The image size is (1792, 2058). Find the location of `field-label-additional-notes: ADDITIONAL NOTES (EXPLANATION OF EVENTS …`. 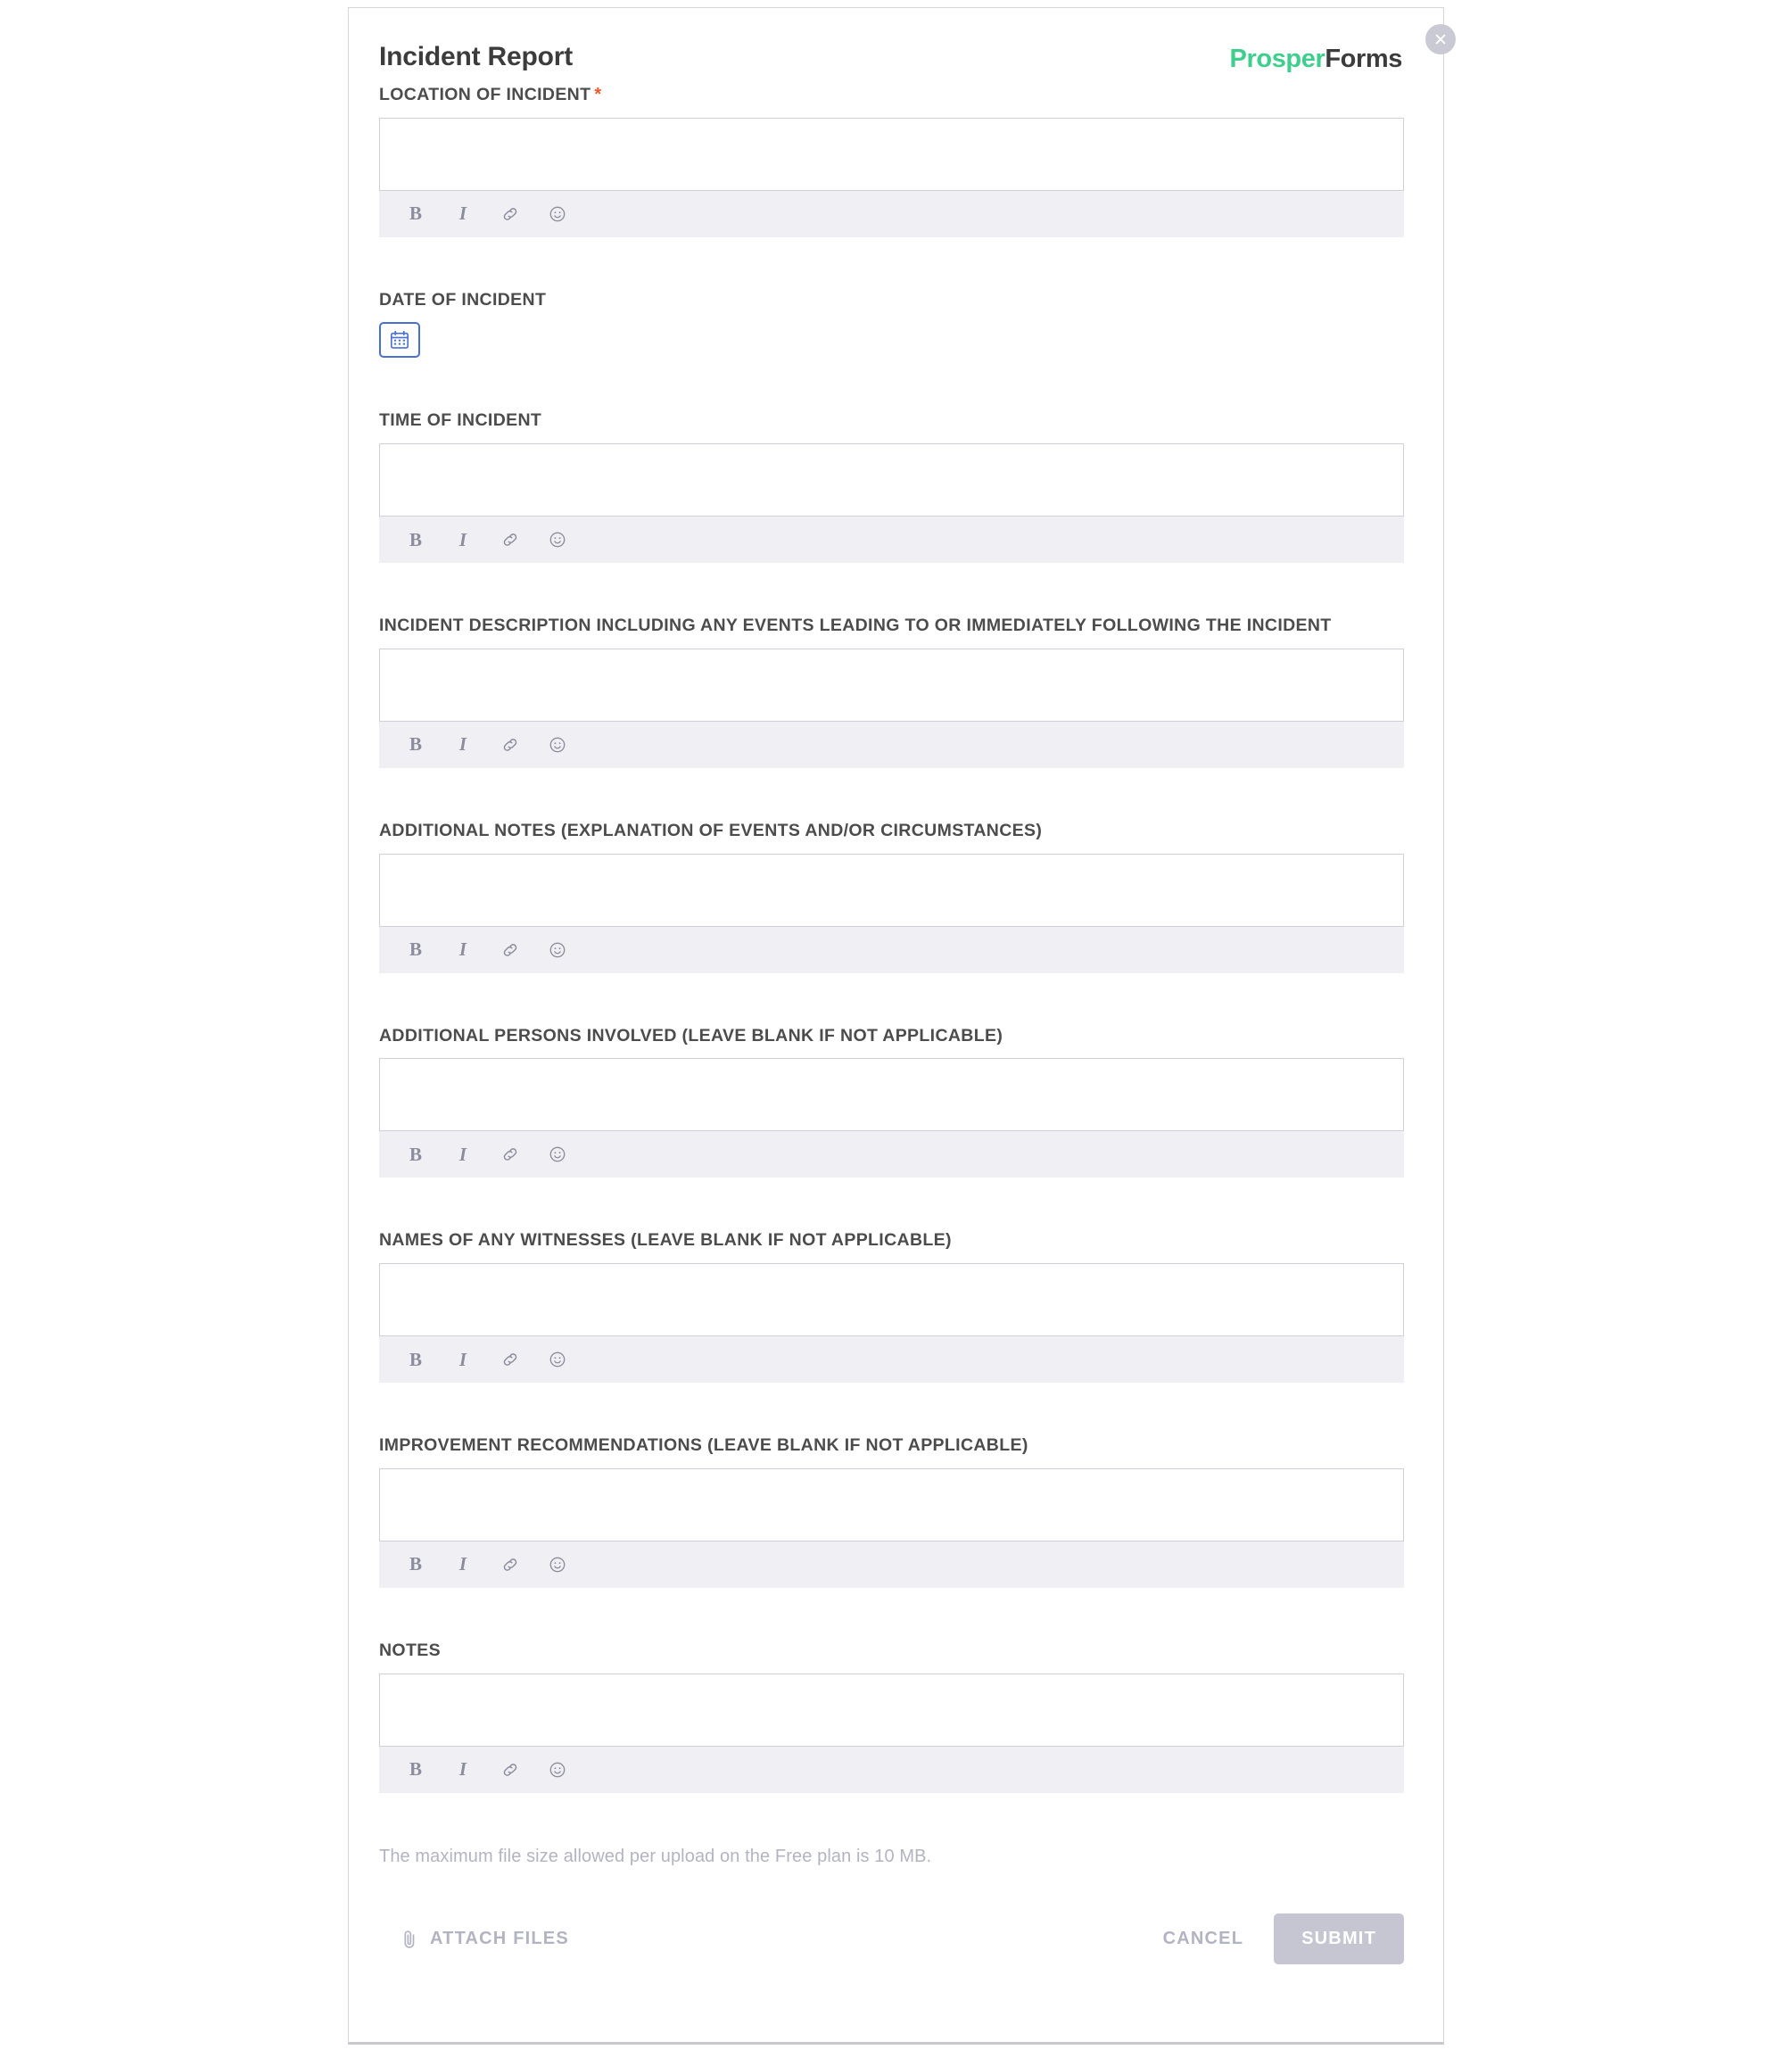

field-label-additional-notes: ADDITIONAL NOTES (EXPLANATION OF EVENTS … is located at coordinates (711, 830).